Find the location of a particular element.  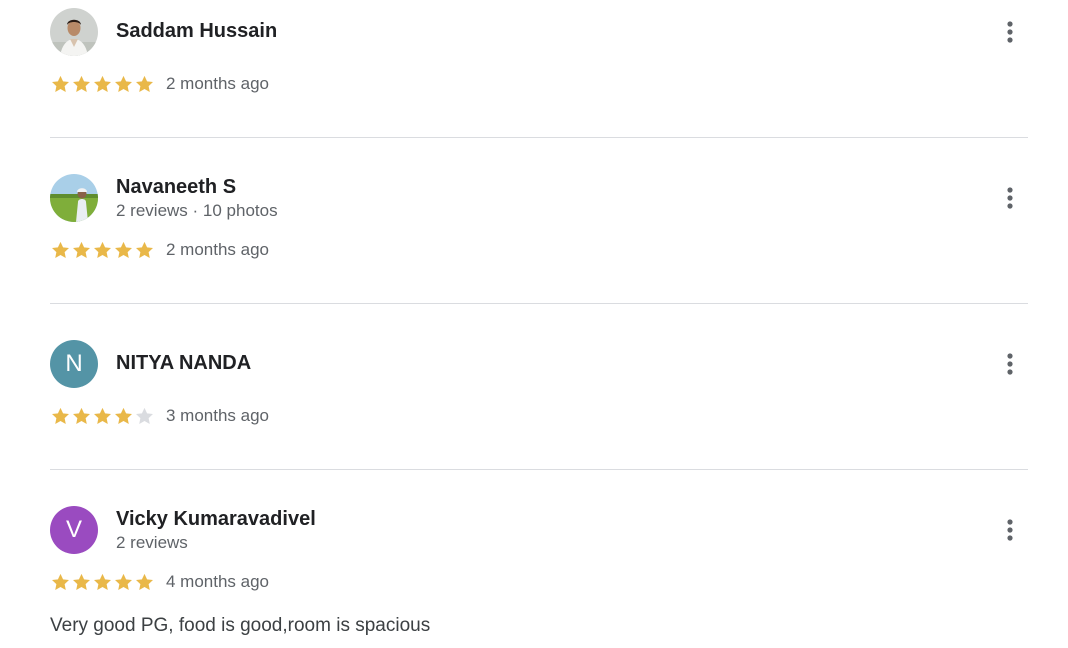

reviewer-name: Vicky Kumaravadivel is located at coordinates (216, 519).